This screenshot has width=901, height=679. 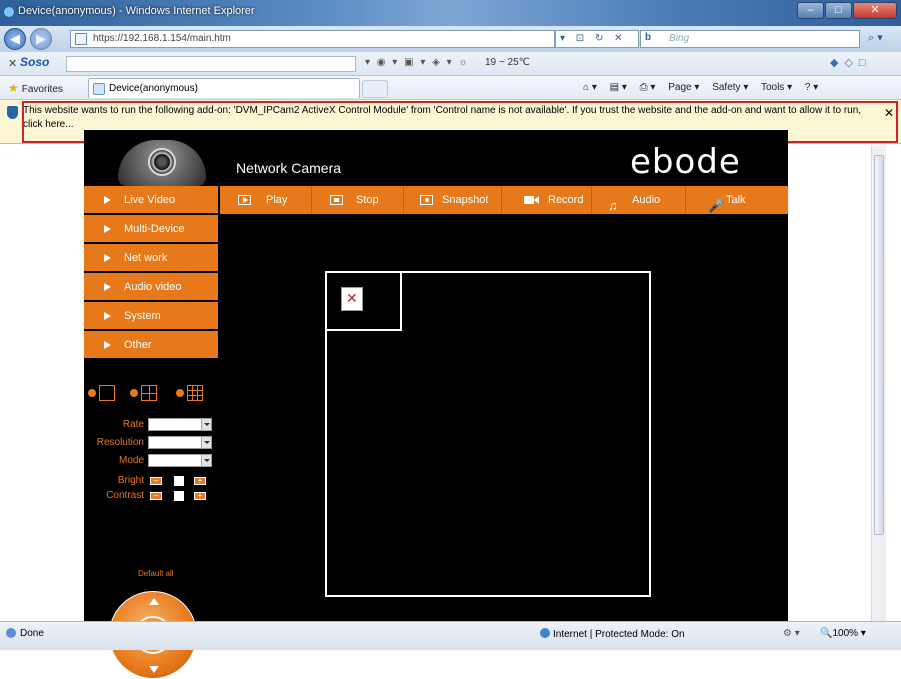 I want to click on video-camera-icon, so click(x=532, y=200).